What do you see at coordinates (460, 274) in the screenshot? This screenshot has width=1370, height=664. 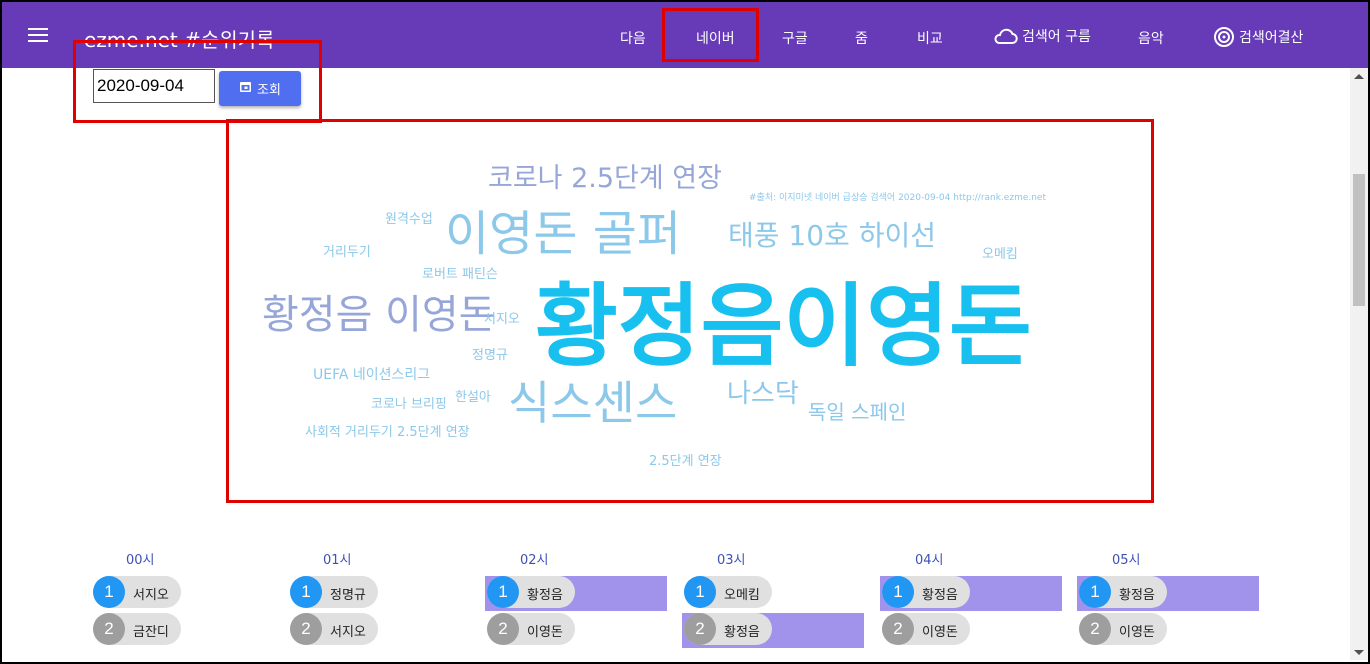 I see `word-cloud-word: 로버트 패틴슨` at bounding box center [460, 274].